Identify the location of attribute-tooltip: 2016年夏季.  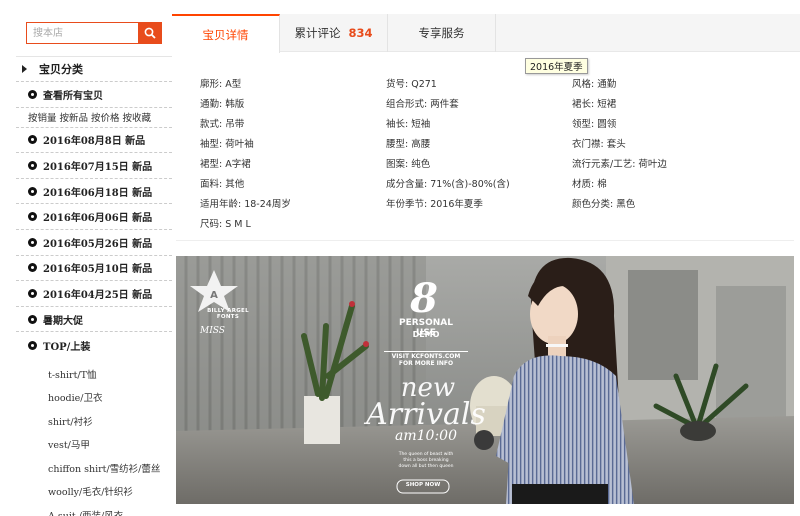
(556, 66).